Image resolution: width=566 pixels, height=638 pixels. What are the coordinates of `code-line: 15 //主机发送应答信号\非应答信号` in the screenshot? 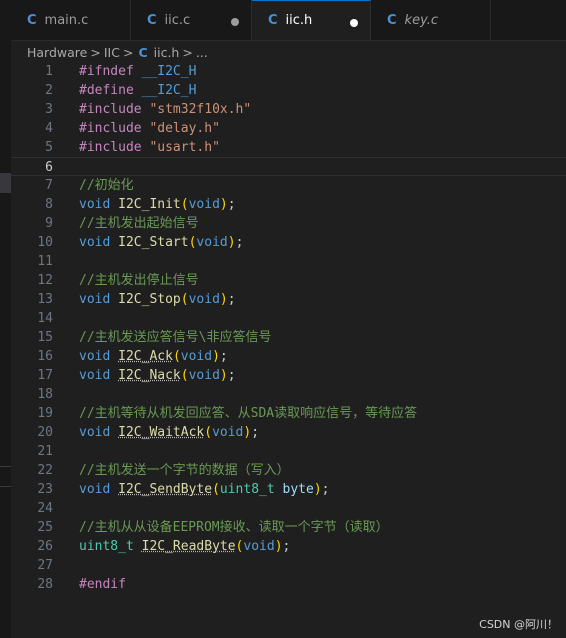 It's located at (288, 337).